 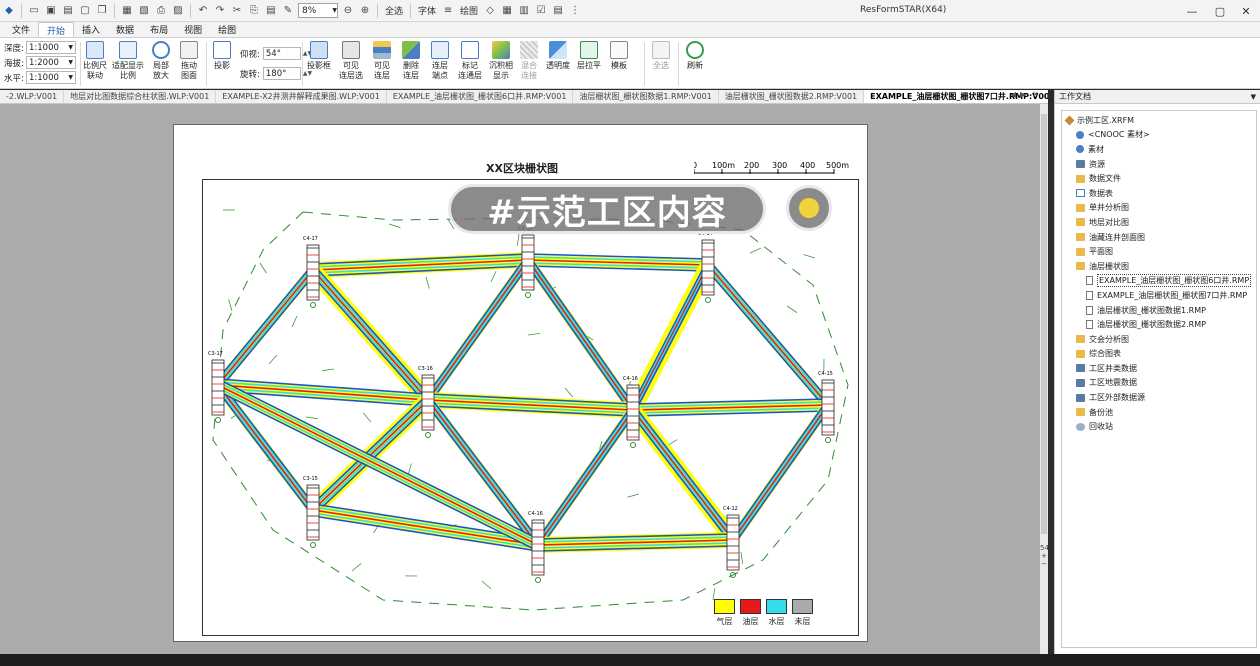 I want to click on rotation-spinner-icon: ▲▼, so click(x=307, y=73).